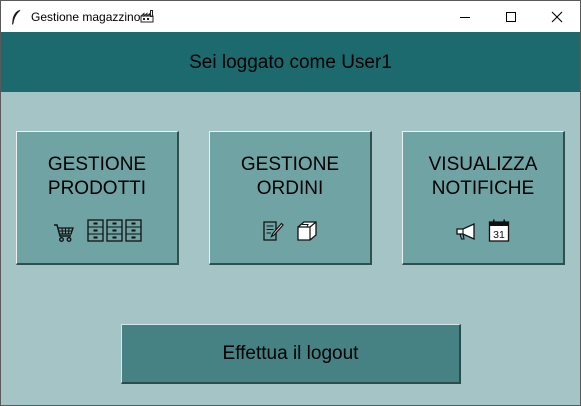 The width and height of the screenshot is (581, 406). What do you see at coordinates (292, 232) in the screenshot?
I see `manage-orders-icons` at bounding box center [292, 232].